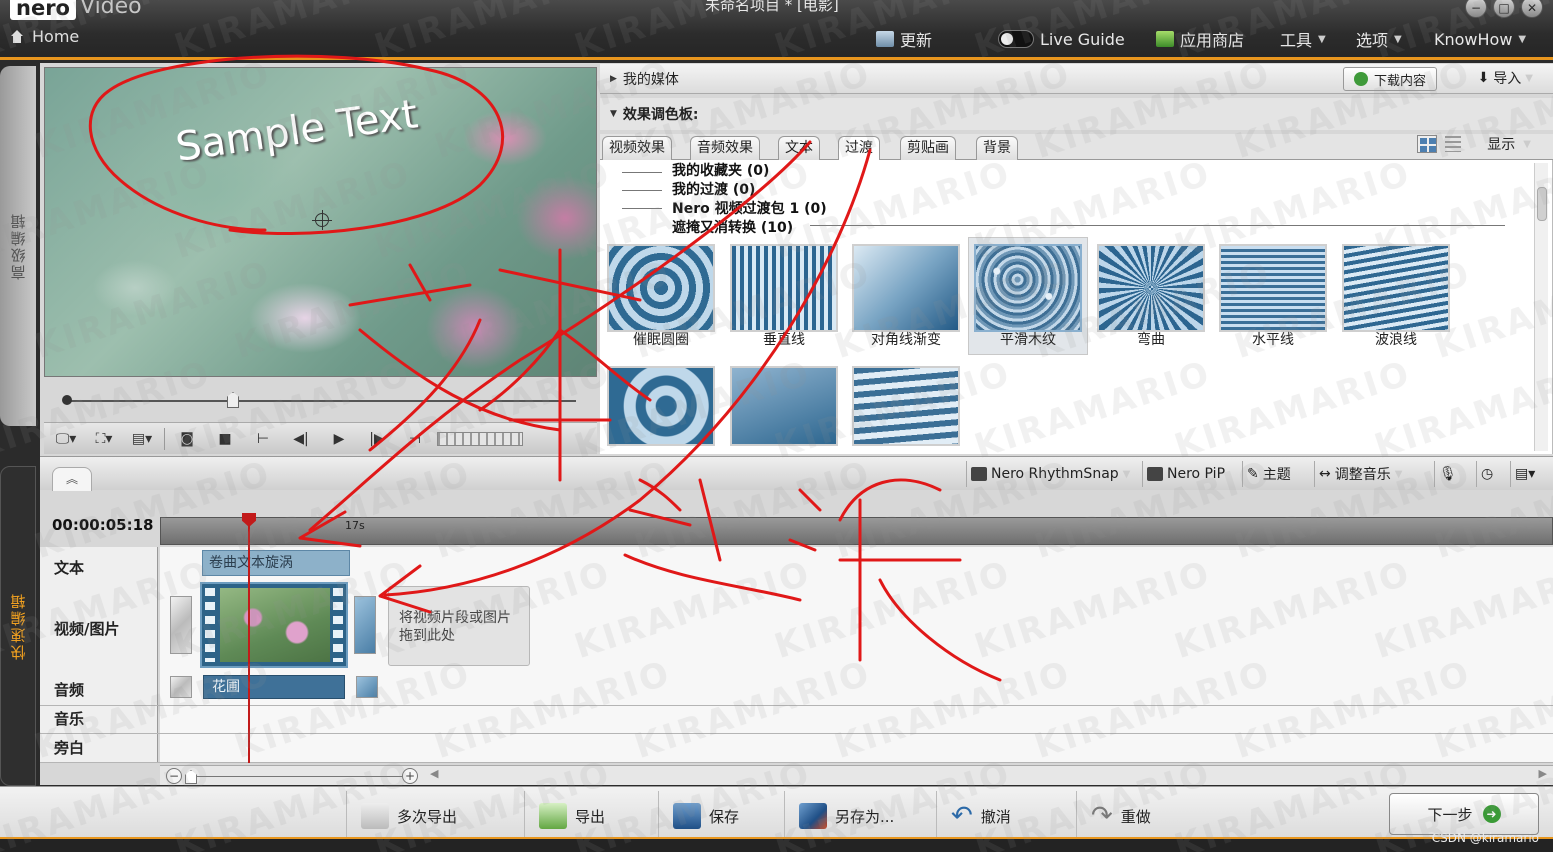 This screenshot has height=852, width=1553. Describe the element at coordinates (772, 7) in the screenshot. I see `window-title: 未命名项目 * [电影]` at that location.